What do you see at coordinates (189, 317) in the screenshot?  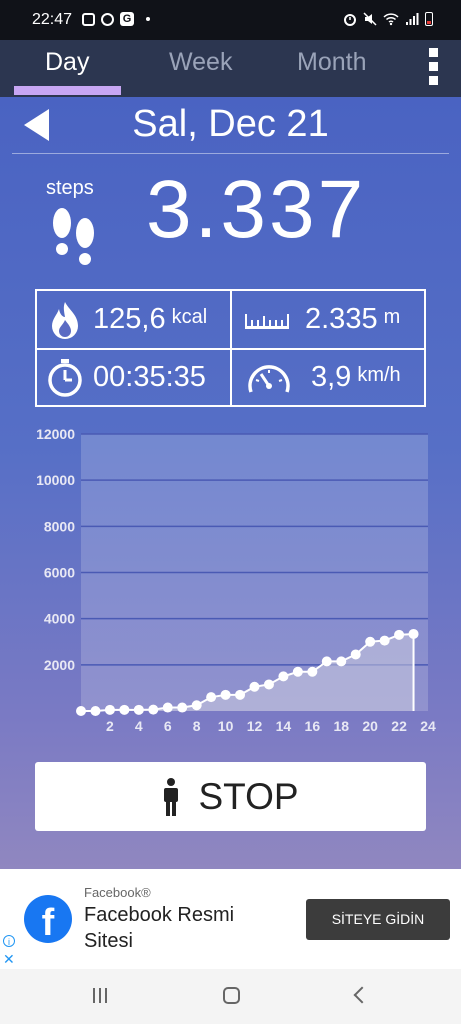 I see `calories-unit: kcal` at bounding box center [189, 317].